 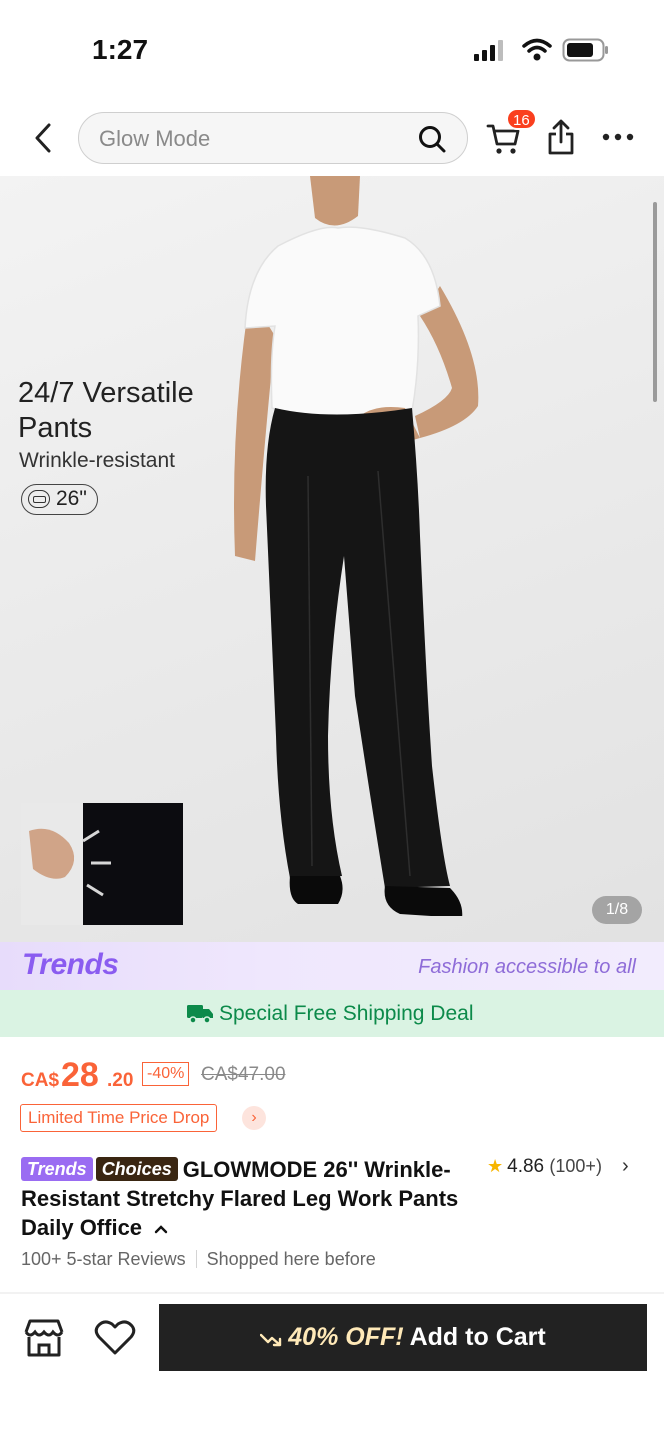 What do you see at coordinates (97, 460) in the screenshot?
I see `hero-subtitle: Wrinkle-resistant` at bounding box center [97, 460].